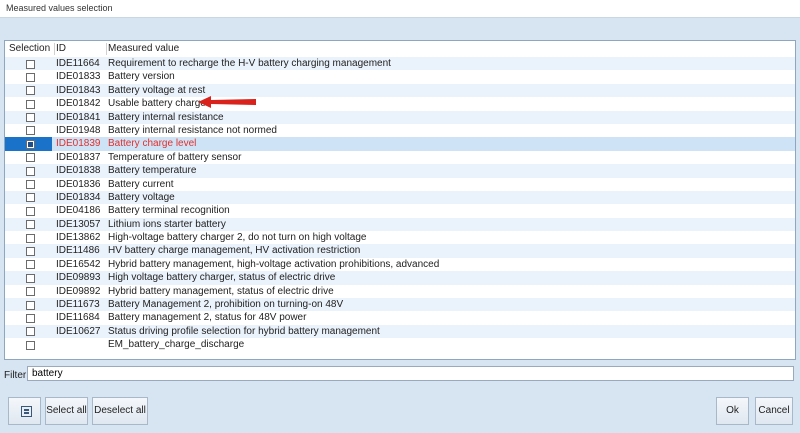 The width and height of the screenshot is (800, 433). Describe the element at coordinates (78, 318) in the screenshot. I see `row-id: IDE11684` at that location.